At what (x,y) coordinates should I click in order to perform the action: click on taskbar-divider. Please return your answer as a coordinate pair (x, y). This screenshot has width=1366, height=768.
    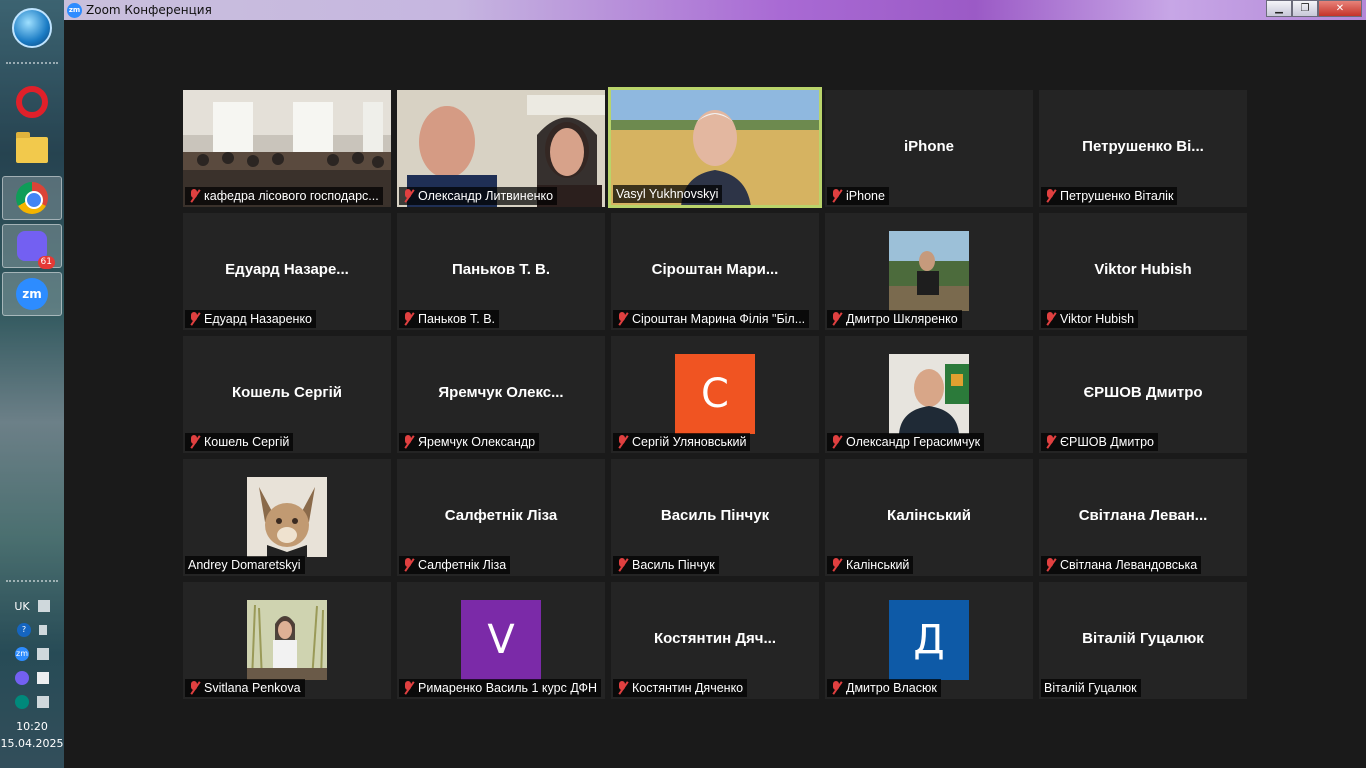
    Looking at the image, I should click on (32, 64).